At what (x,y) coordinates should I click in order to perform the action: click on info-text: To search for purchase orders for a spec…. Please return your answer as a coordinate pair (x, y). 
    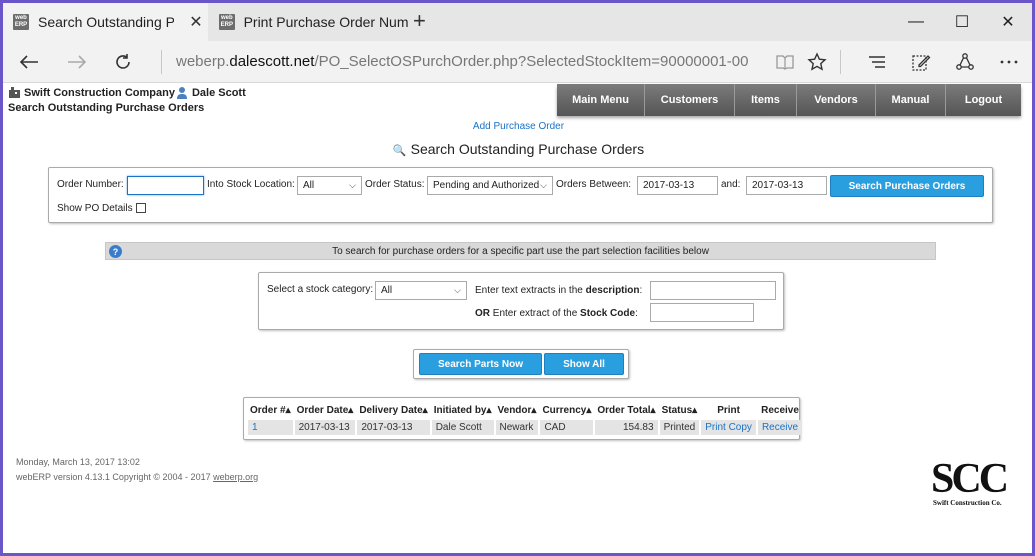
    Looking at the image, I should click on (520, 251).